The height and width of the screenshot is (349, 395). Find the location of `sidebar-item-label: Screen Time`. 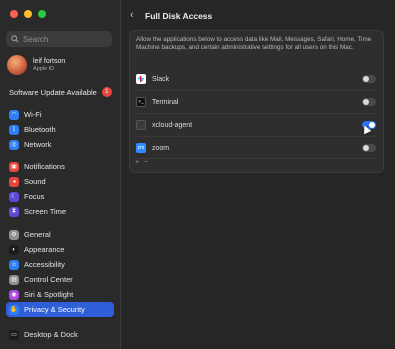

sidebar-item-label: Screen Time is located at coordinates (45, 211).